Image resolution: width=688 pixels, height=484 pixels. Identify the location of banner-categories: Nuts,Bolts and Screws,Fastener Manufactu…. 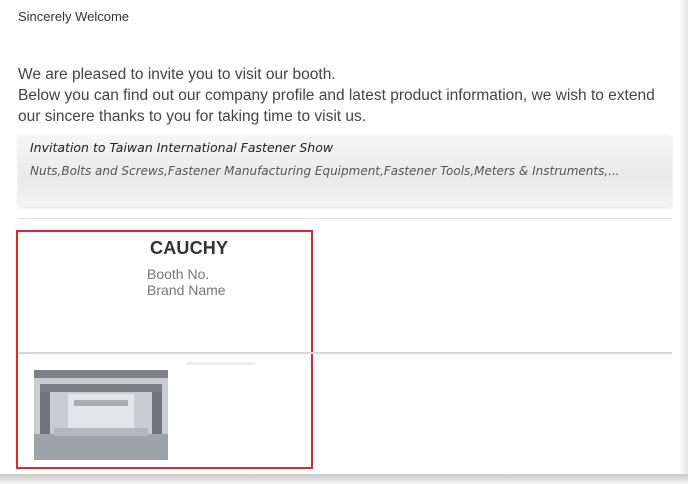
(325, 171).